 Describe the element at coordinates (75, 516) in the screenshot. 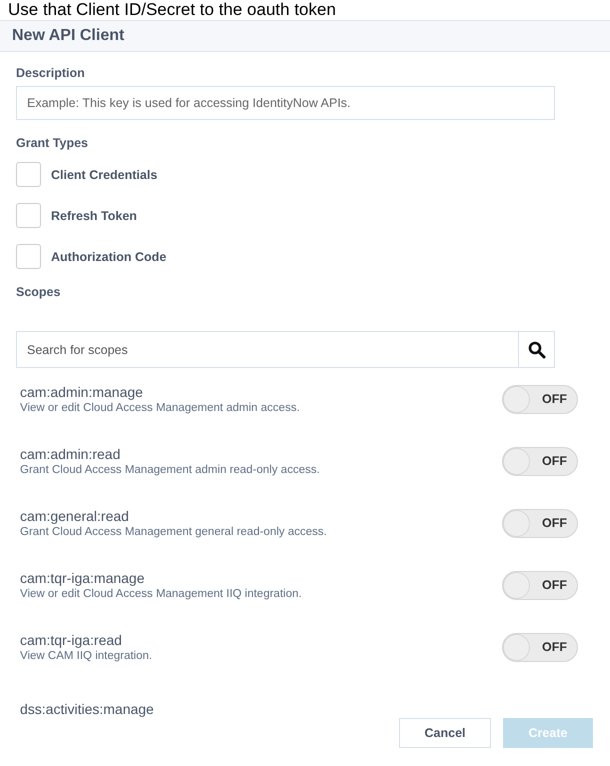

I see `scope-name: cam:general:read` at that location.